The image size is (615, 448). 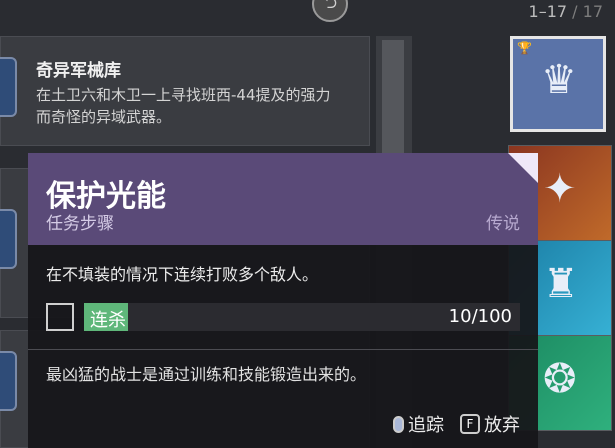 I want to click on abandon-label: 放弃, so click(x=502, y=425).